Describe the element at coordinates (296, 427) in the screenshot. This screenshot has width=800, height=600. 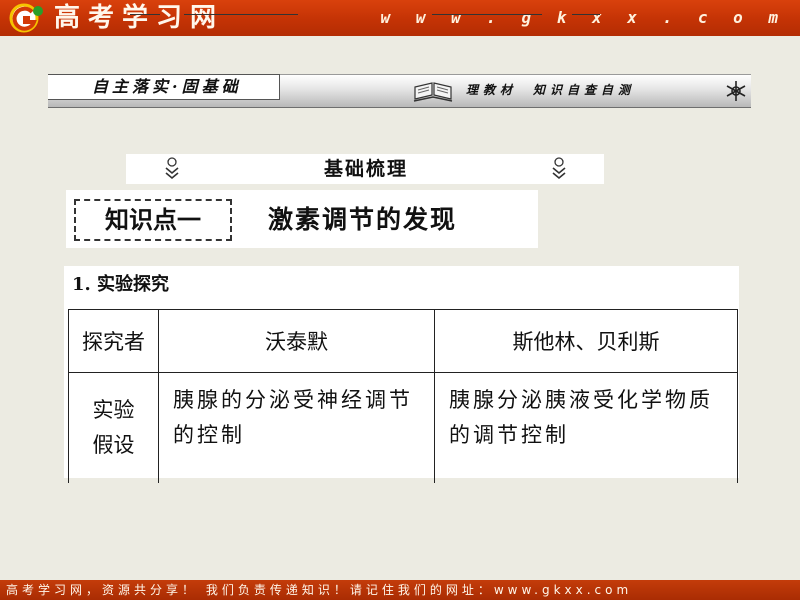
I see `table-cell: 胰腺的分泌受神经调节的控制` at that location.